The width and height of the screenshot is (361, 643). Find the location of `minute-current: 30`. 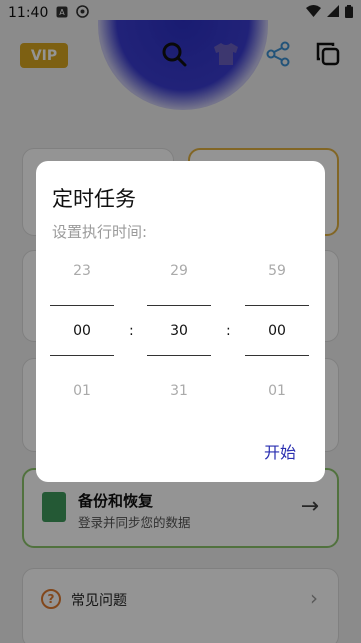

minute-current: 30 is located at coordinates (179, 331).